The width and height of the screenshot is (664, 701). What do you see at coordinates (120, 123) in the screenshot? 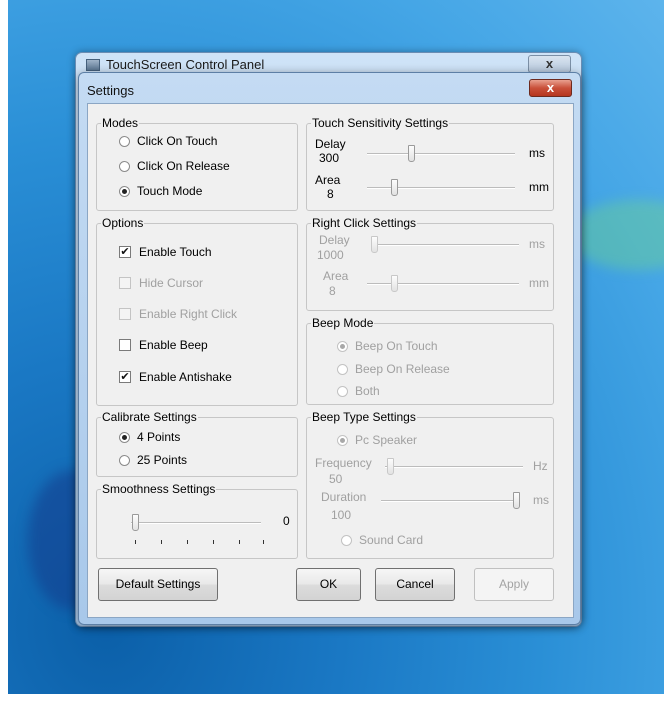
I see `modes-group-title: Modes` at bounding box center [120, 123].